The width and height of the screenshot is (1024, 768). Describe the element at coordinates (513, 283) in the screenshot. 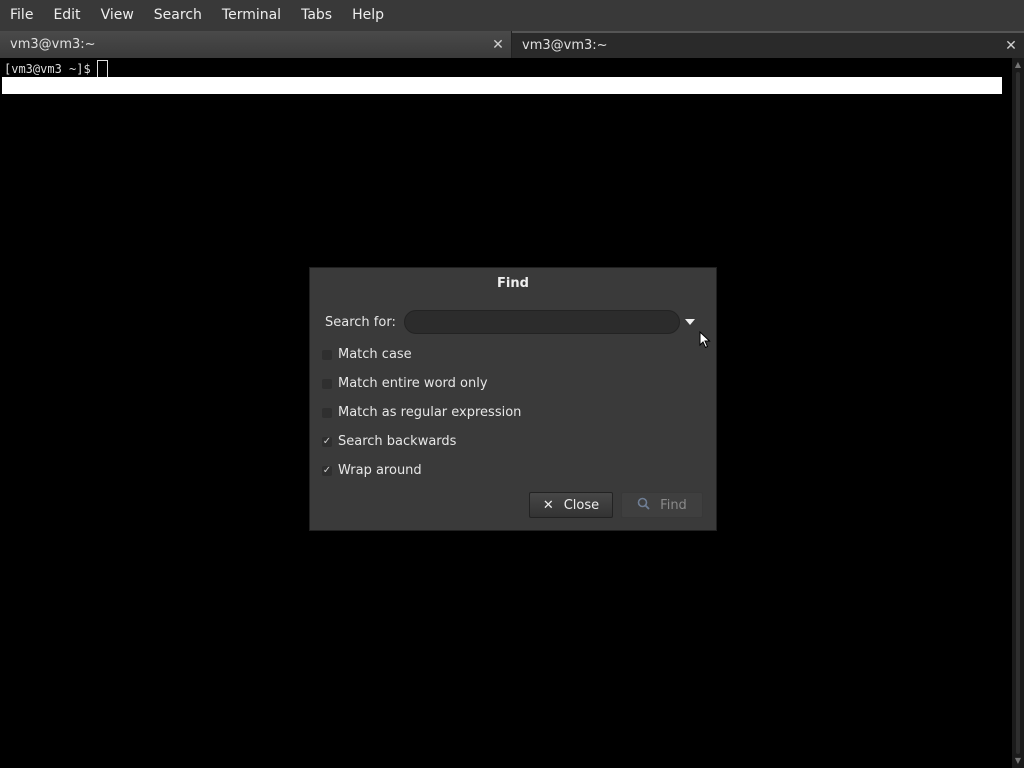

I see `dialog-title: Find` at that location.